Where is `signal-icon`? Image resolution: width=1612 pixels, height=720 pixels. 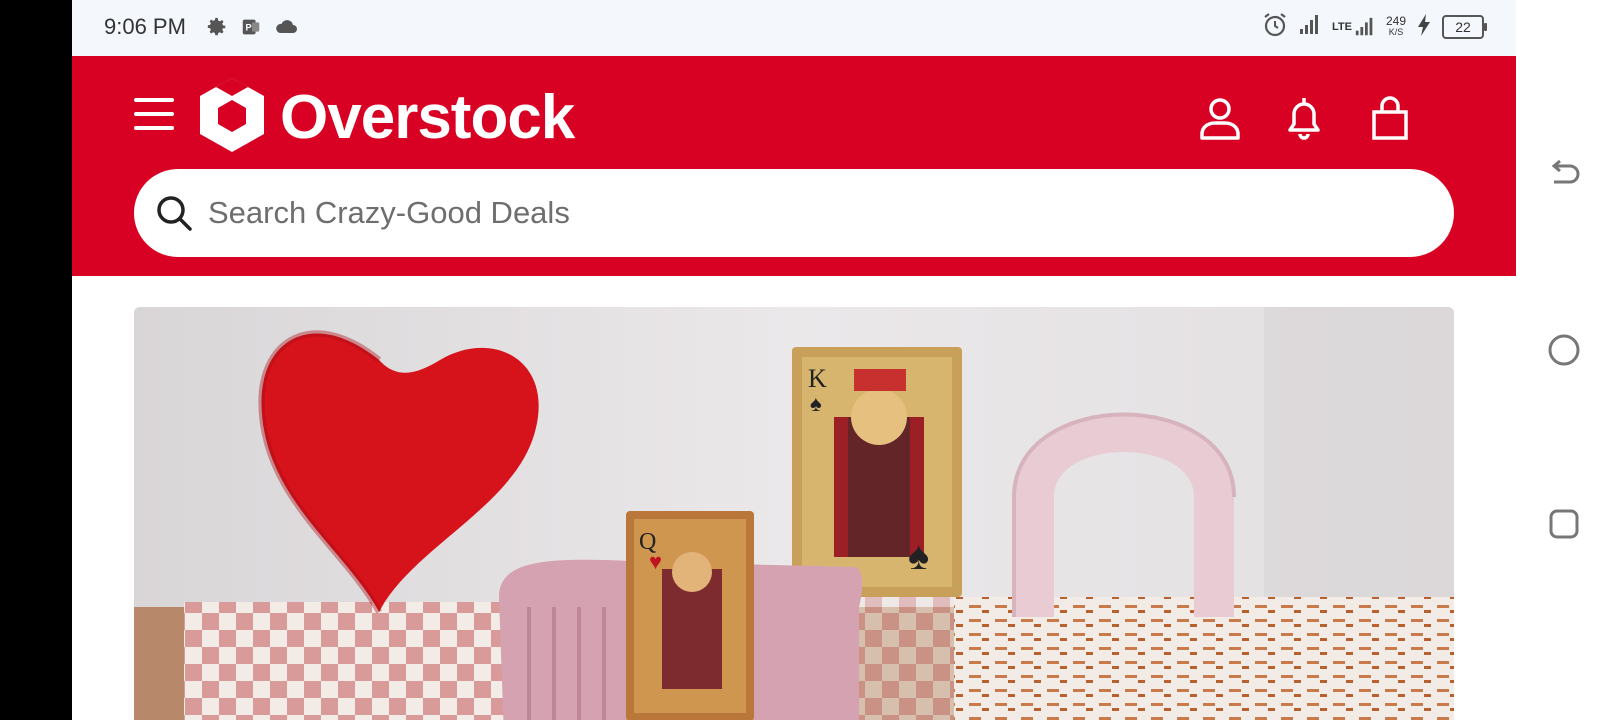 signal-icon is located at coordinates (1310, 26).